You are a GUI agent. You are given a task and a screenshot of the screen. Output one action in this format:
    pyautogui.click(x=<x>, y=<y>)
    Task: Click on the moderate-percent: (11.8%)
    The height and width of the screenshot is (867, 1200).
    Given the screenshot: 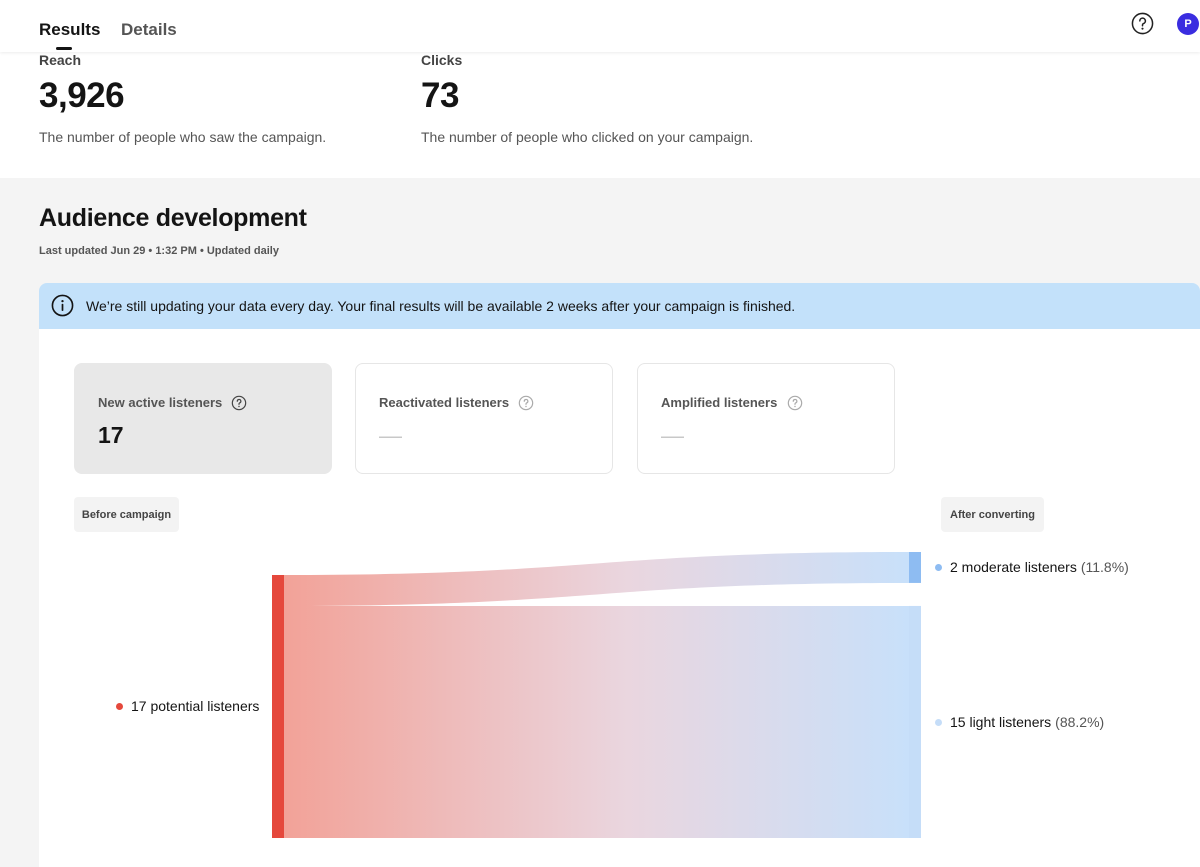 What is the action you would take?
    pyautogui.click(x=1104, y=567)
    